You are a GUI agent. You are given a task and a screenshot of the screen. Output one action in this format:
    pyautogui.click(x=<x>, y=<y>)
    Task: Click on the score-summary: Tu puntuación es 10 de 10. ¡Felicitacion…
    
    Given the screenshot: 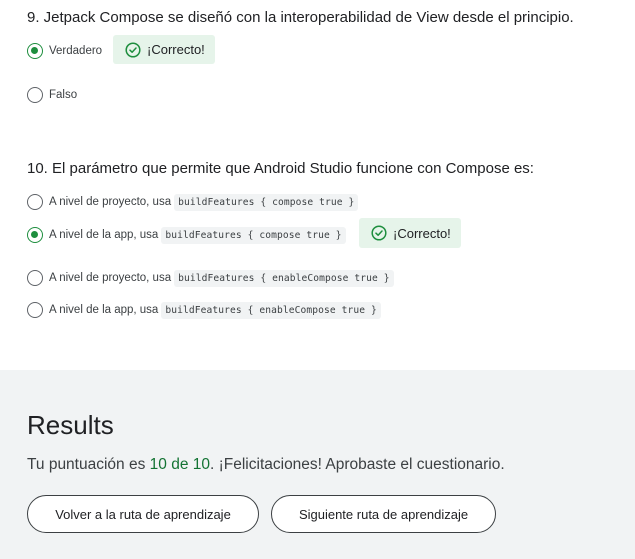 What is the action you would take?
    pyautogui.click(x=266, y=465)
    